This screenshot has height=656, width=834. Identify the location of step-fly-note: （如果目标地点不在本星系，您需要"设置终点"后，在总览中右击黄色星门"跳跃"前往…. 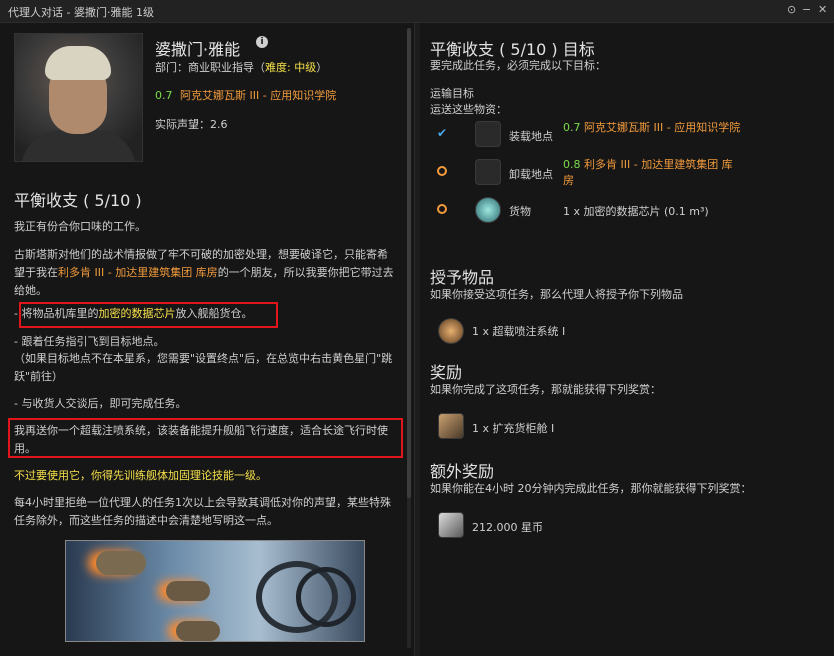
(203, 367).